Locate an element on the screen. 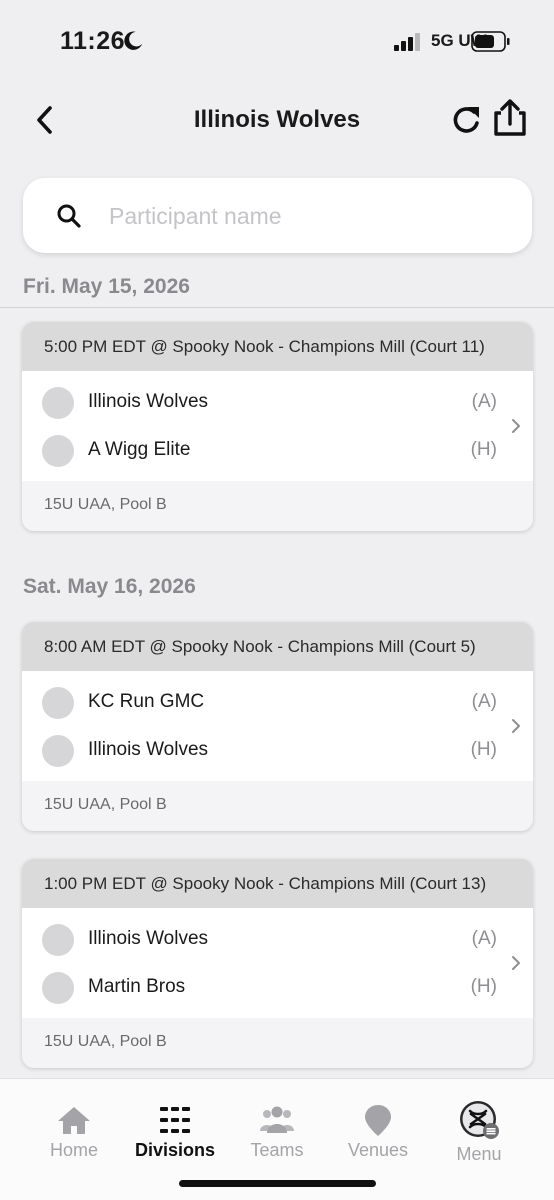 This screenshot has width=554, height=1200. team-name: KC Run GMC is located at coordinates (146, 701).